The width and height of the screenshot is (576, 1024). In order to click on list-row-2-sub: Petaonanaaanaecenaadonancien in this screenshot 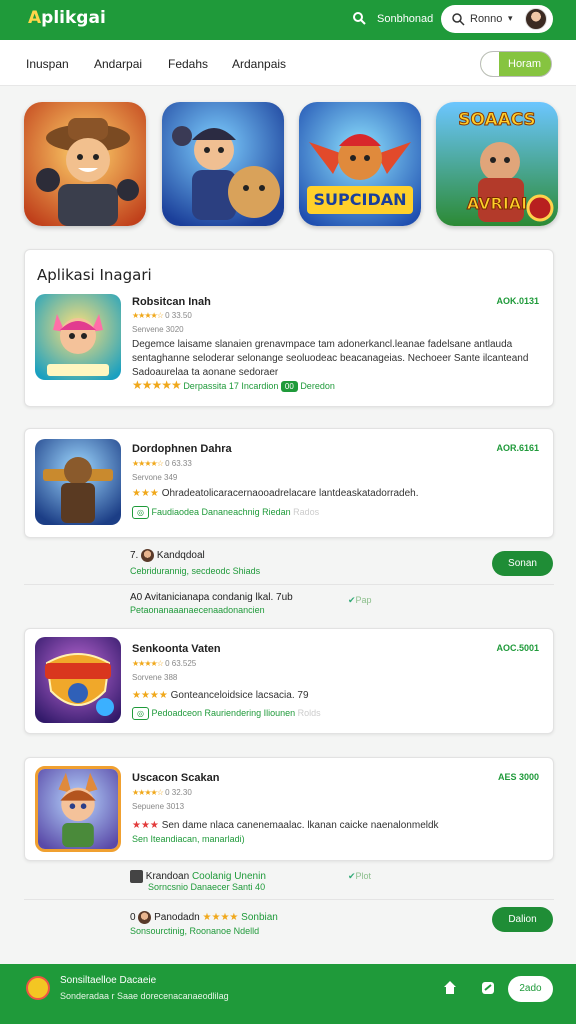, I will do `click(197, 610)`.